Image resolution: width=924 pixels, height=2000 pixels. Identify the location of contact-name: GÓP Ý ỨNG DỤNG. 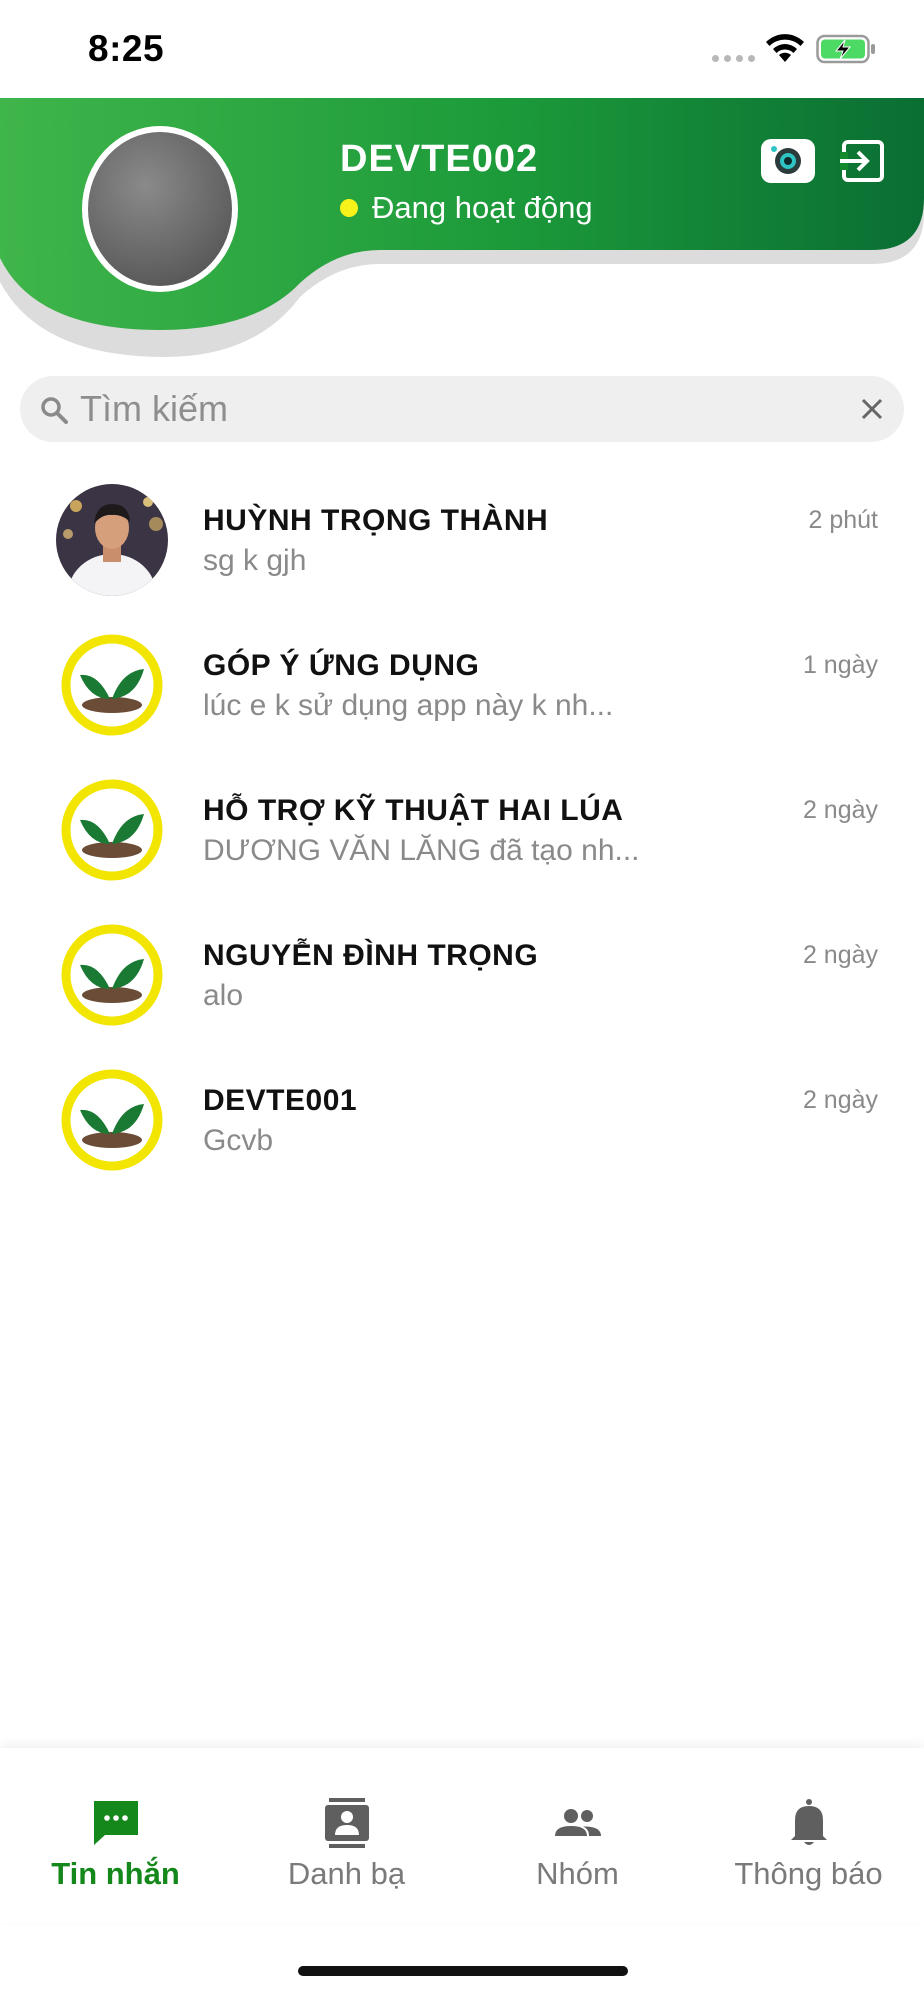
(341, 665).